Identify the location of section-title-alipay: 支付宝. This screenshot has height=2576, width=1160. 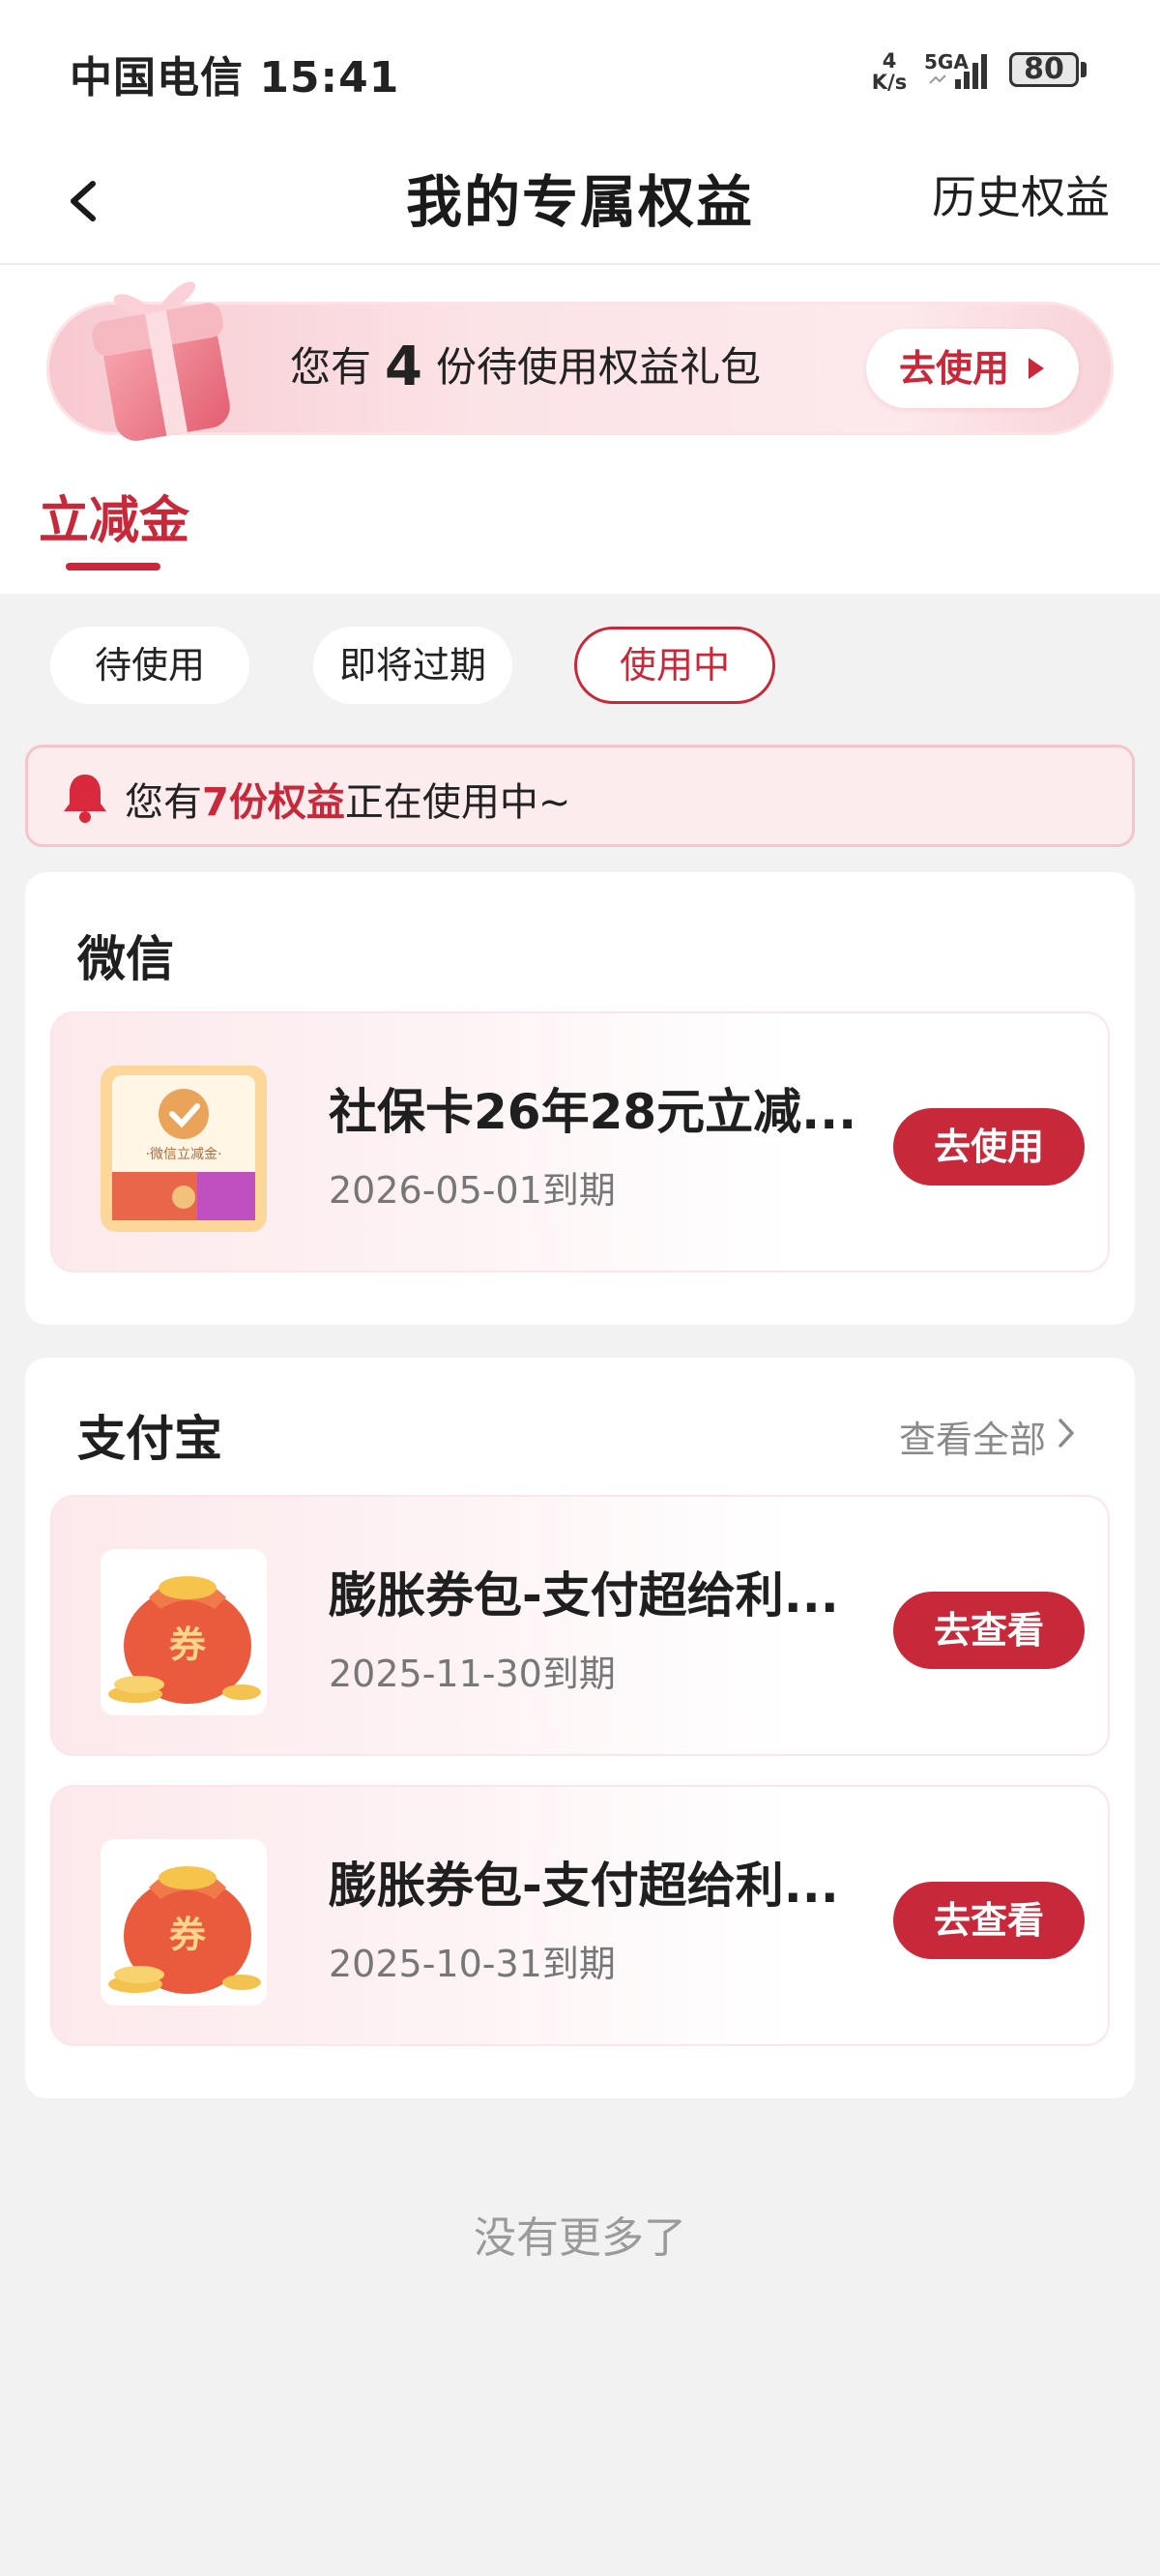
(149, 1439).